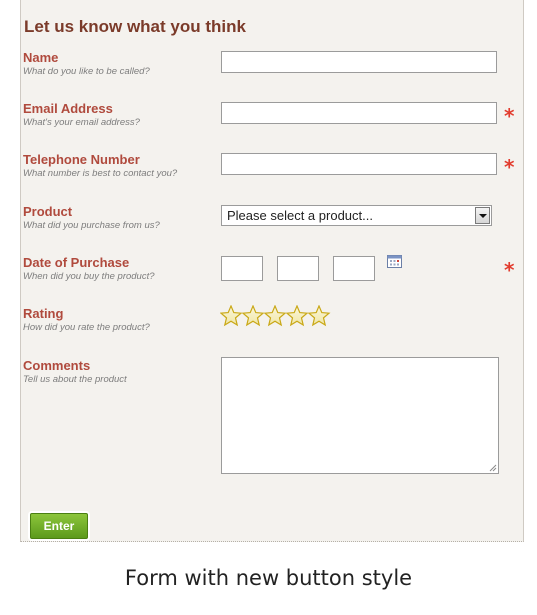  I want to click on email-input, so click(359, 113).